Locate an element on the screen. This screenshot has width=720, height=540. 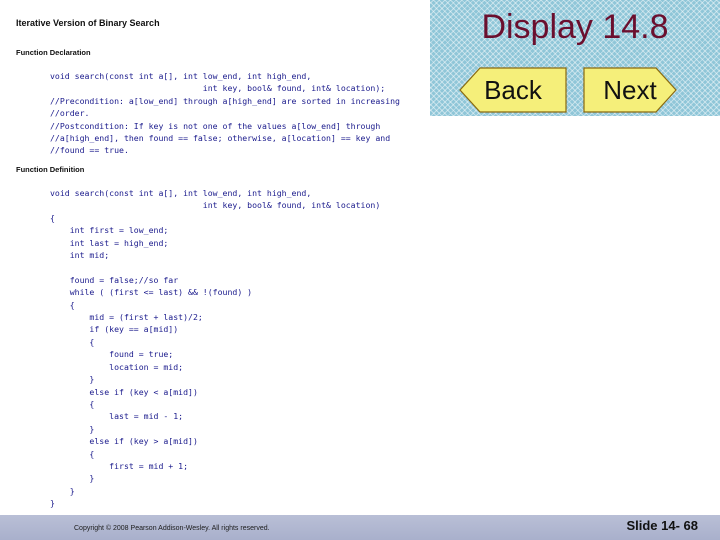
back-button: Back is located at coordinates (513, 90).